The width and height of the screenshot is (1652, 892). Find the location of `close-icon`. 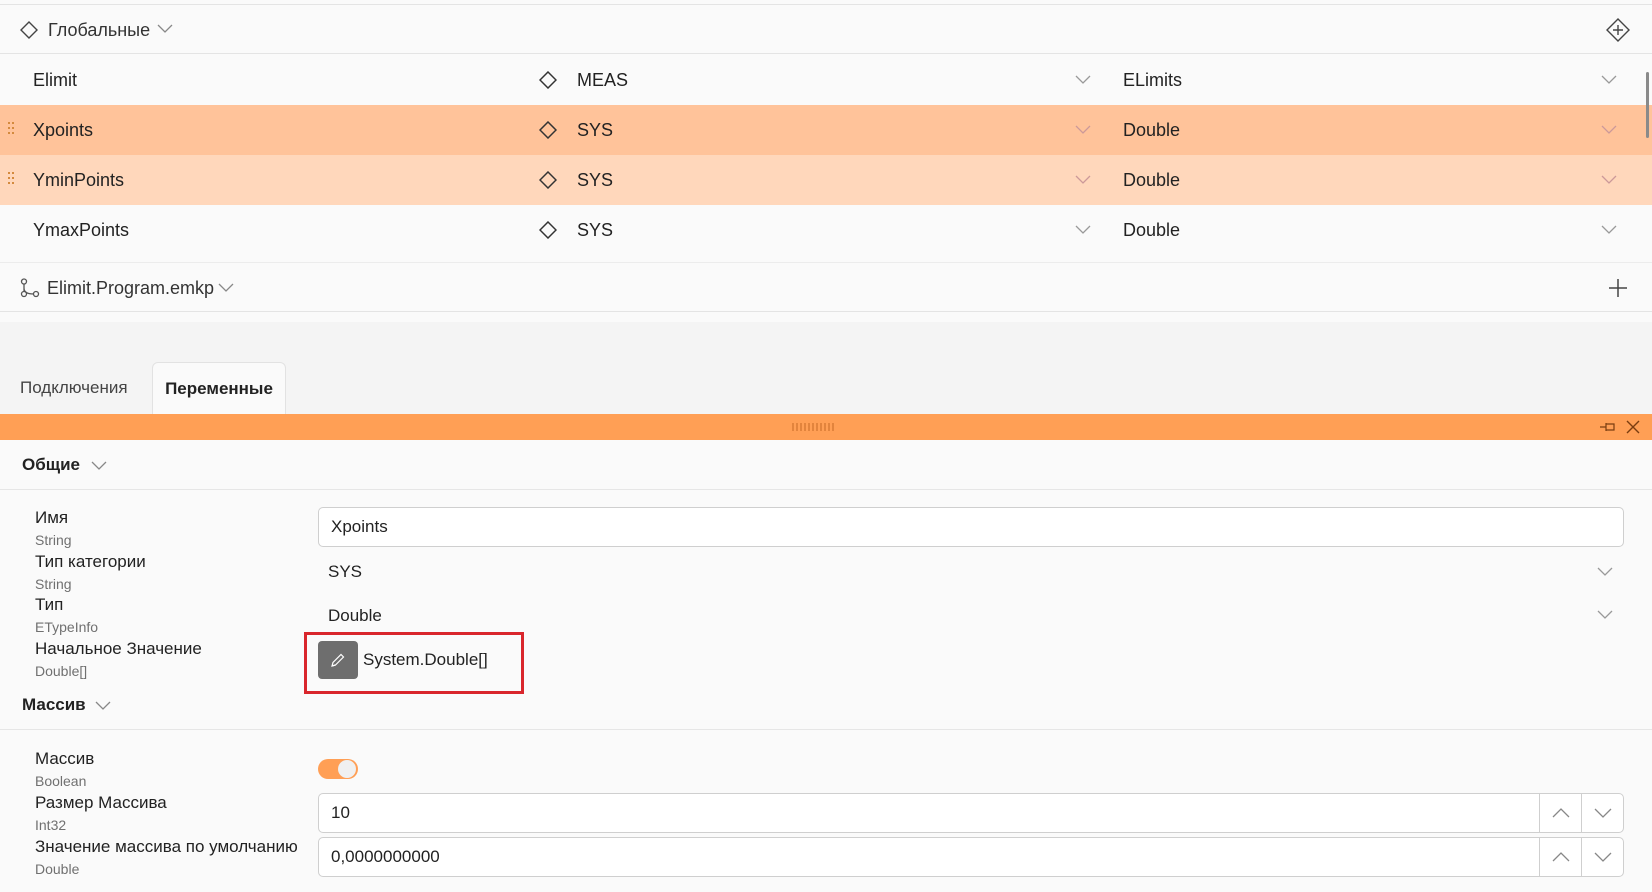

close-icon is located at coordinates (1633, 427).